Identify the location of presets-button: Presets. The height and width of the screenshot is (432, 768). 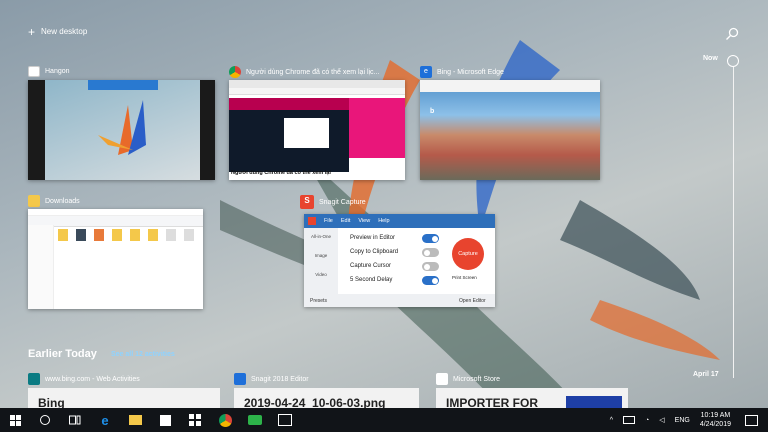
(318, 301).